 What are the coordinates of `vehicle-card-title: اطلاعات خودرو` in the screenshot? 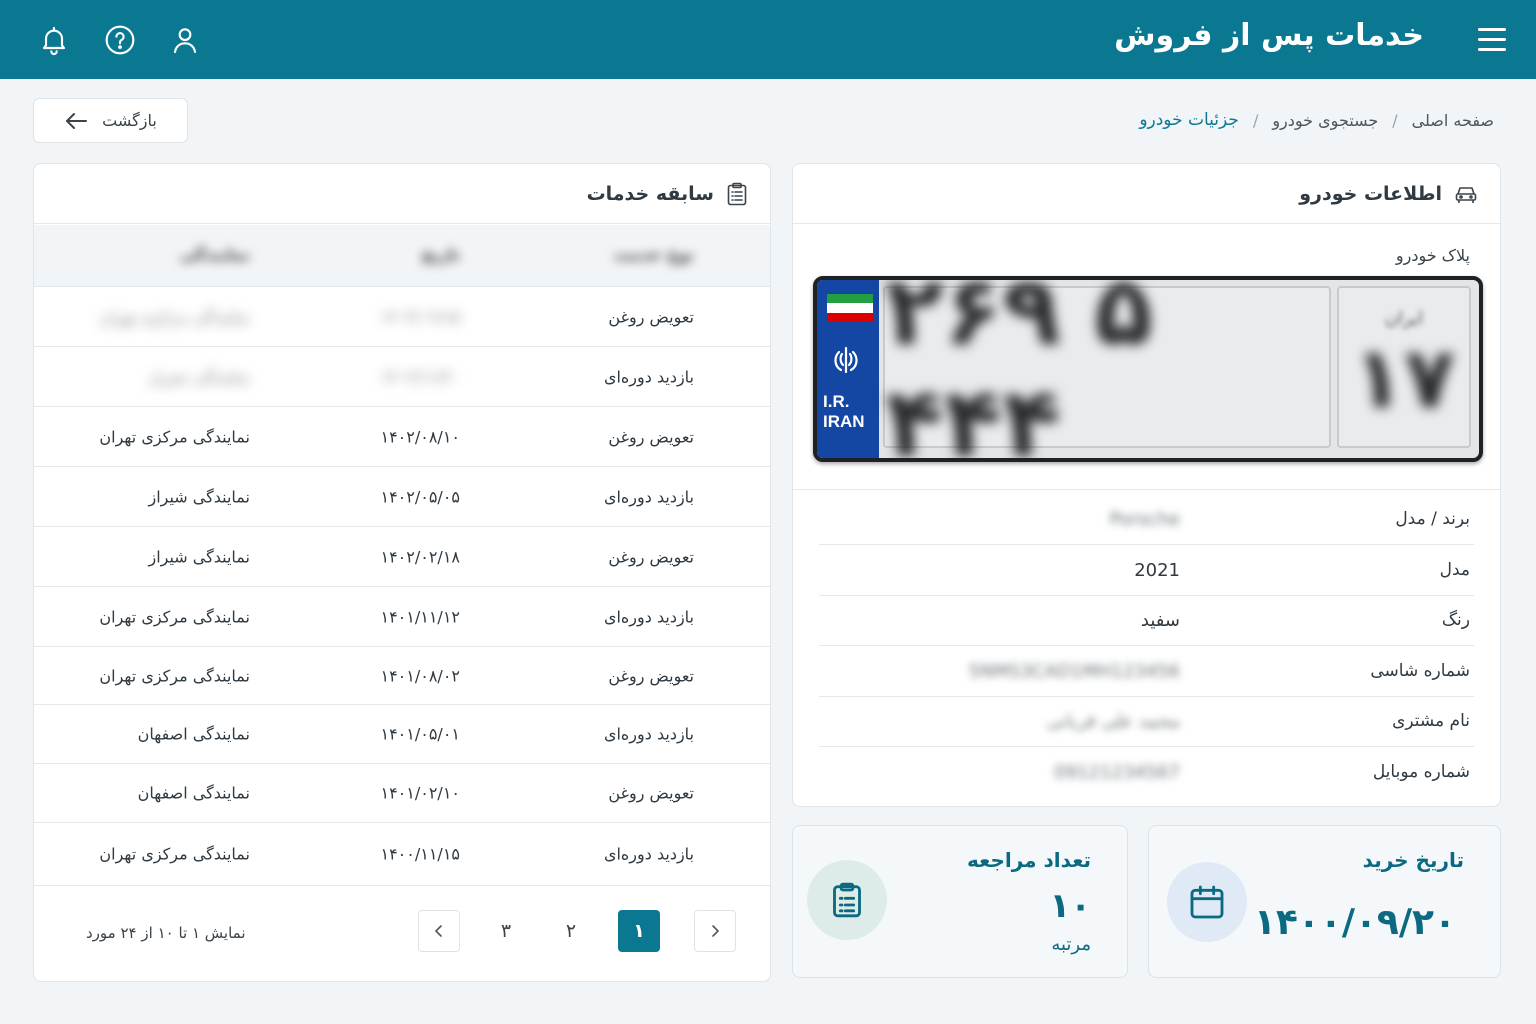 It's located at (1370, 193).